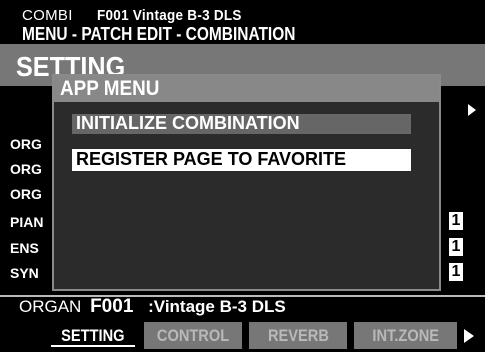 The width and height of the screenshot is (485, 352). I want to click on patch-name: F001 Vintage B-3 DLS, so click(169, 15).